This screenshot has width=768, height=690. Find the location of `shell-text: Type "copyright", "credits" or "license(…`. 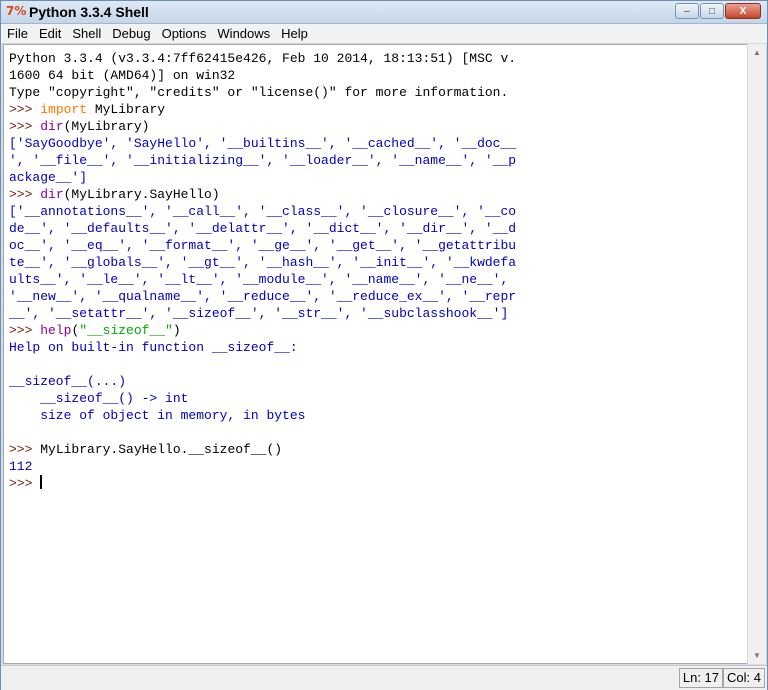

shell-text: Type "copyright", "credits" or "license(… is located at coordinates (259, 92).